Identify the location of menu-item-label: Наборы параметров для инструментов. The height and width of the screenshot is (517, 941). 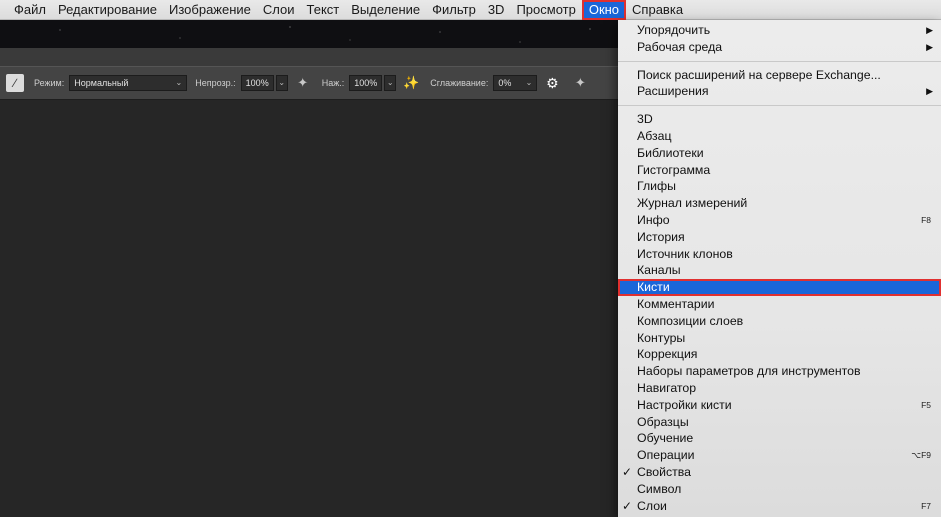
(749, 371).